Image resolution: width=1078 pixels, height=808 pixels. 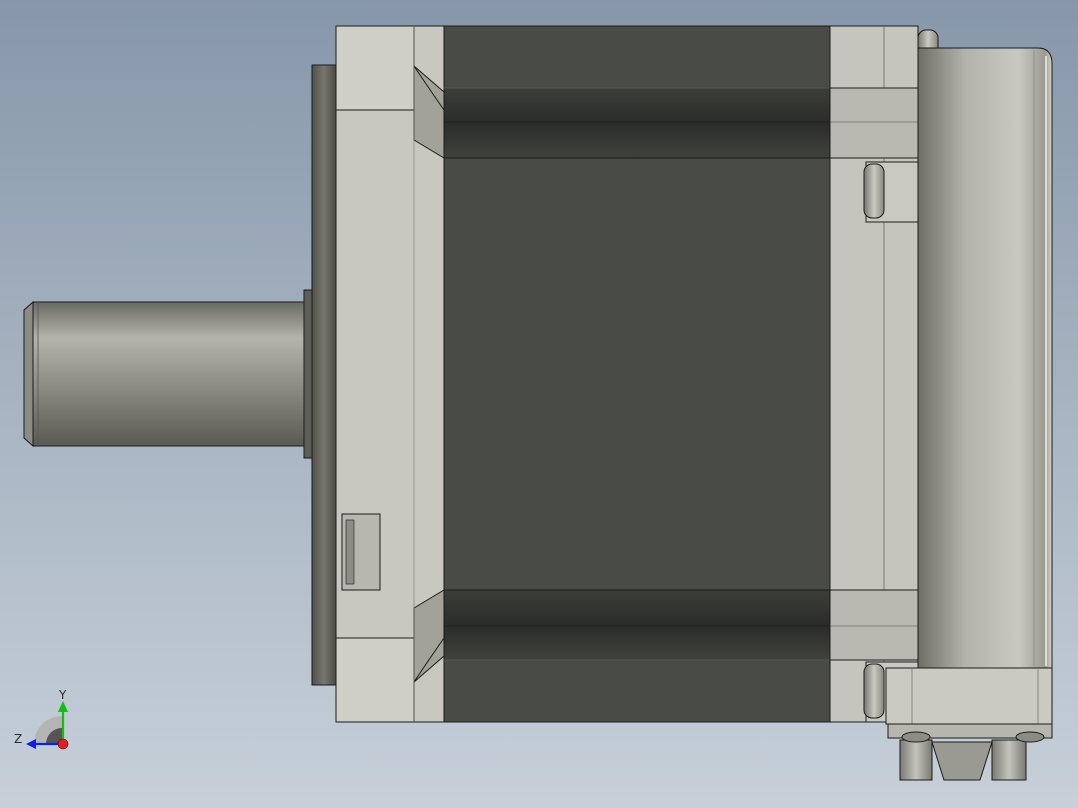 I want to click on rear-end-cap, so click(x=874, y=374).